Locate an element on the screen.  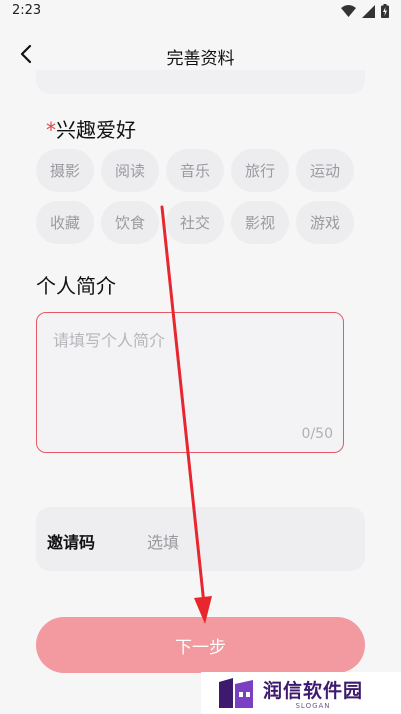
battery-icon is located at coordinates (385, 11).